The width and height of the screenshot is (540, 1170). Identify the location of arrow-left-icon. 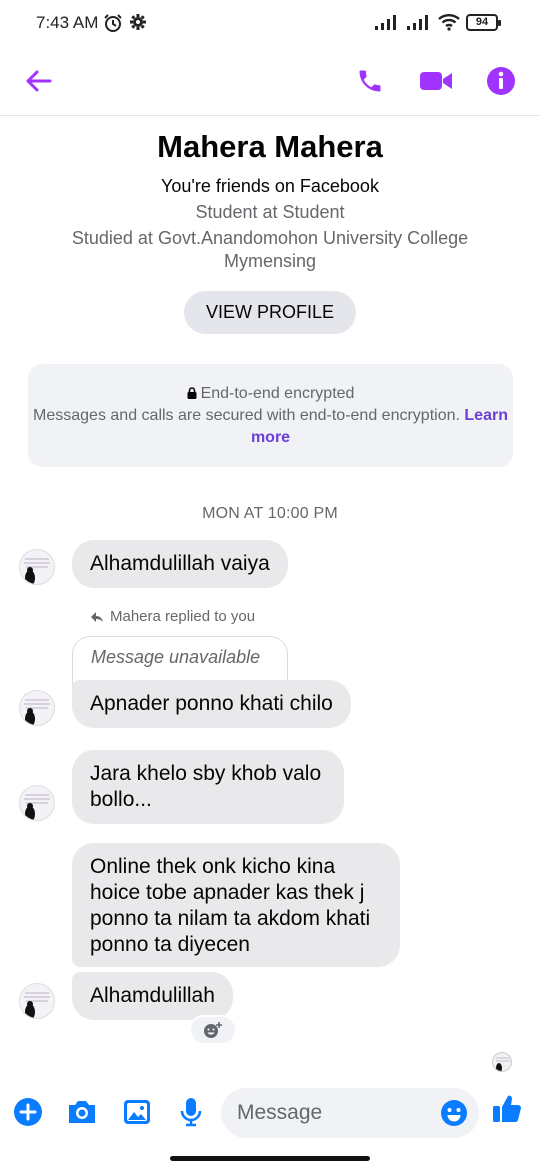
(39, 81).